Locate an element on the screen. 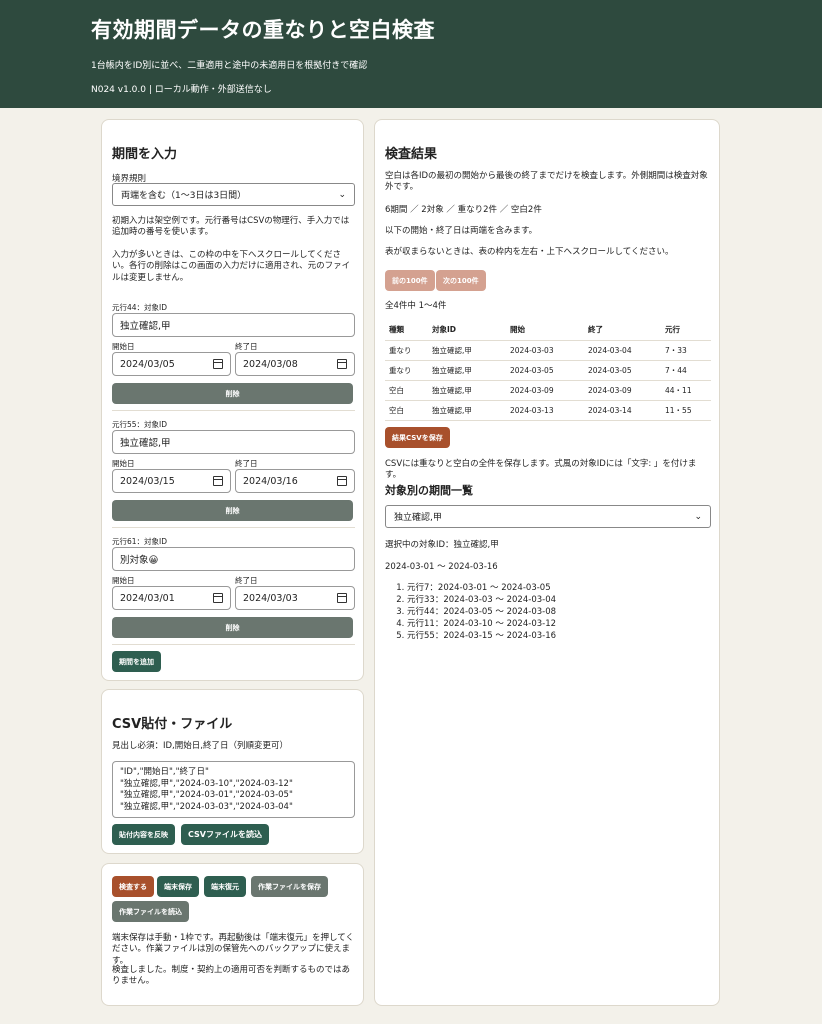  cell-start: 2024-03-09 is located at coordinates (549, 390).